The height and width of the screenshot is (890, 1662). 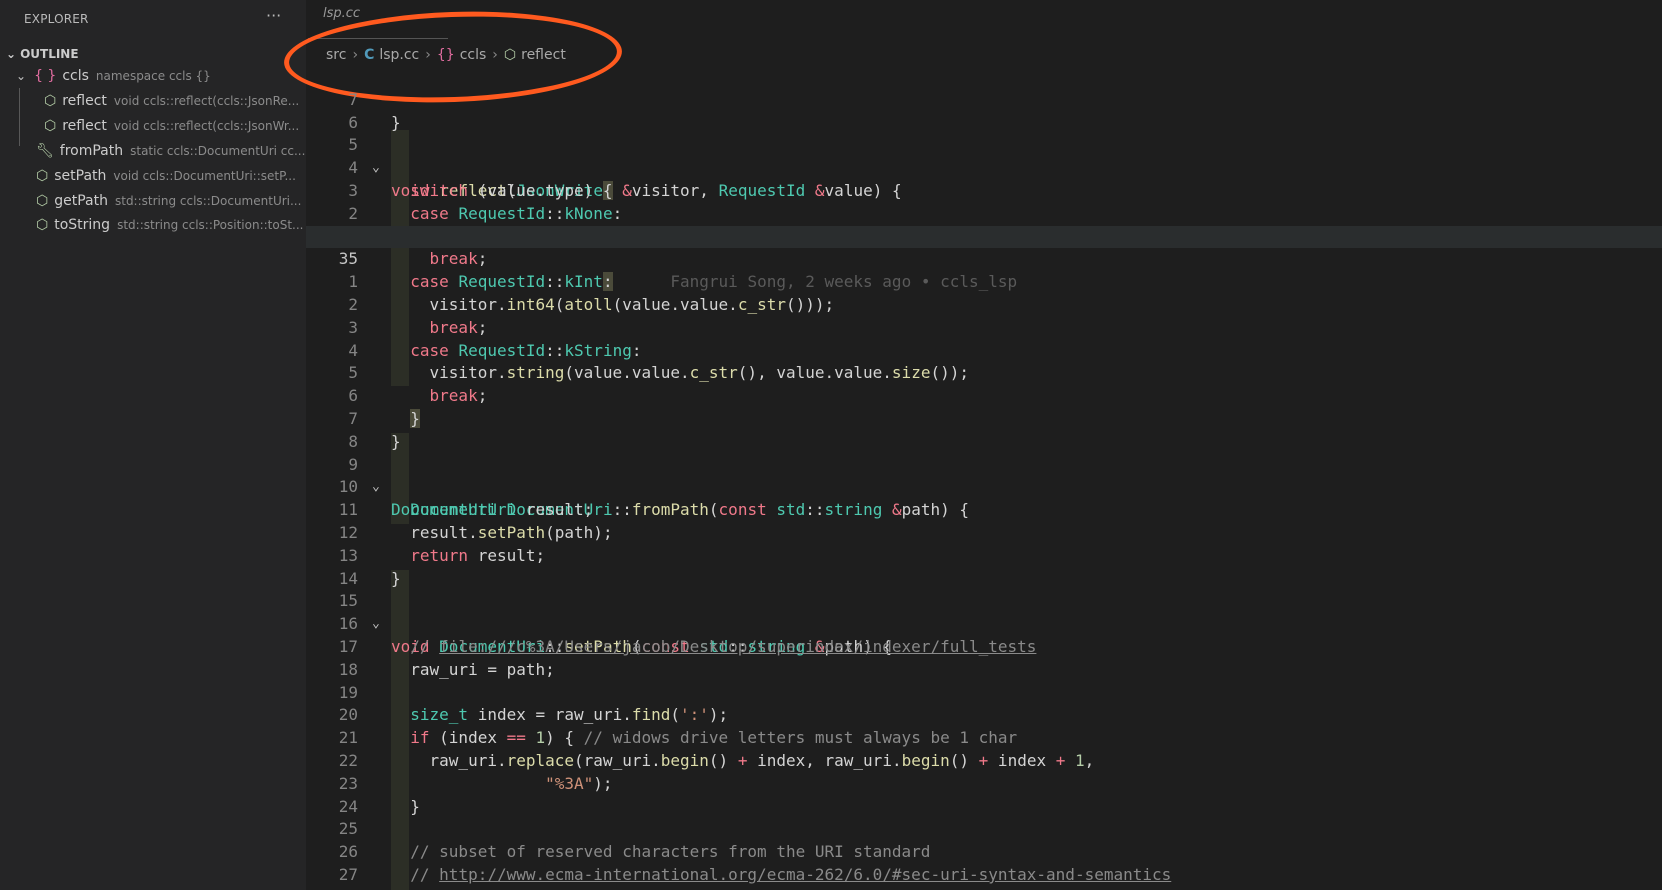 I want to click on tab-lsp-cc: lsp.cc, so click(x=341, y=13).